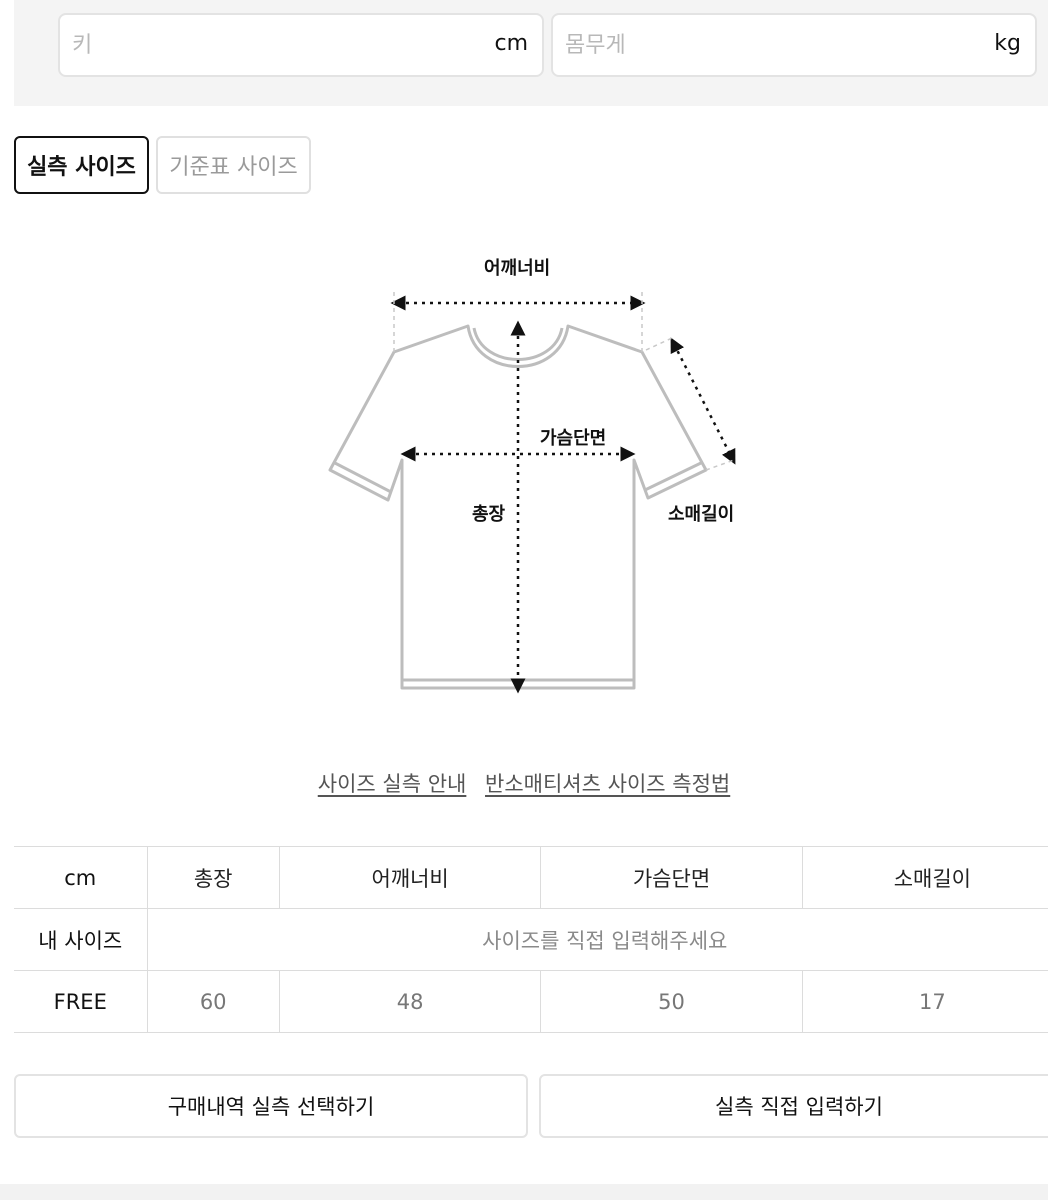  I want to click on size-guide-link: 사이즈 실측 안내, so click(392, 784).